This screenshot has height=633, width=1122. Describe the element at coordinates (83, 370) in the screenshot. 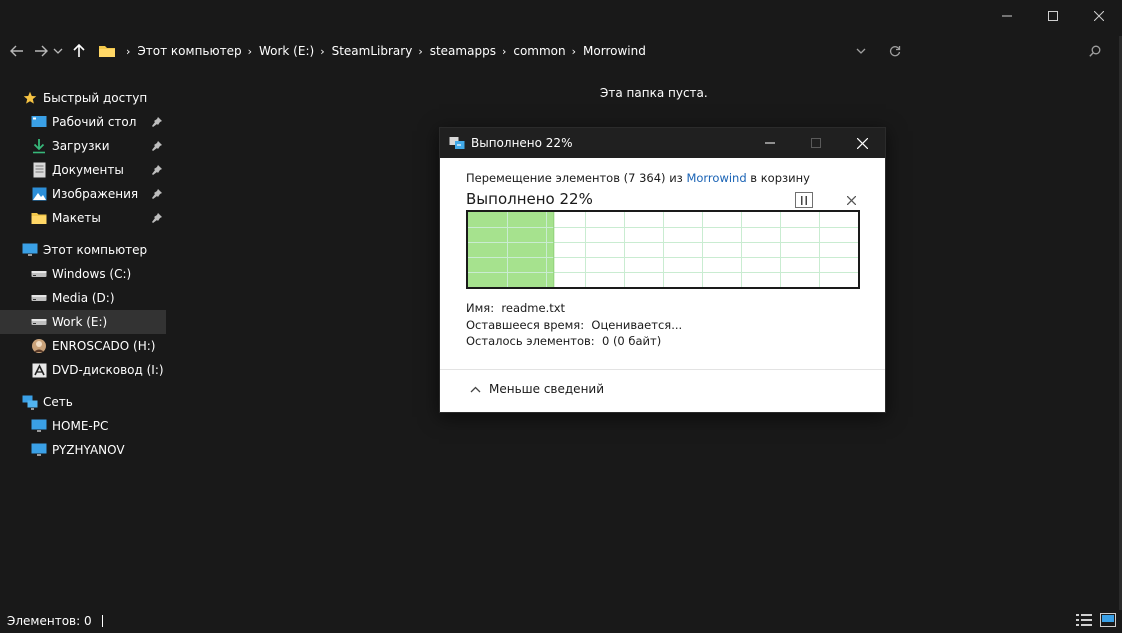

I see `sidebar-item-drive-i: DVD-дисковод (I:) Ad` at that location.